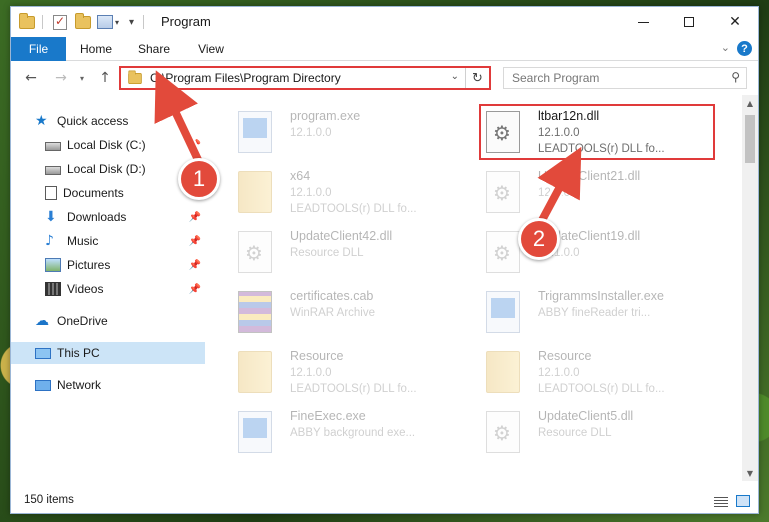 The image size is (769, 522). I want to click on address-dropdown-icon: ⌄, so click(455, 76).